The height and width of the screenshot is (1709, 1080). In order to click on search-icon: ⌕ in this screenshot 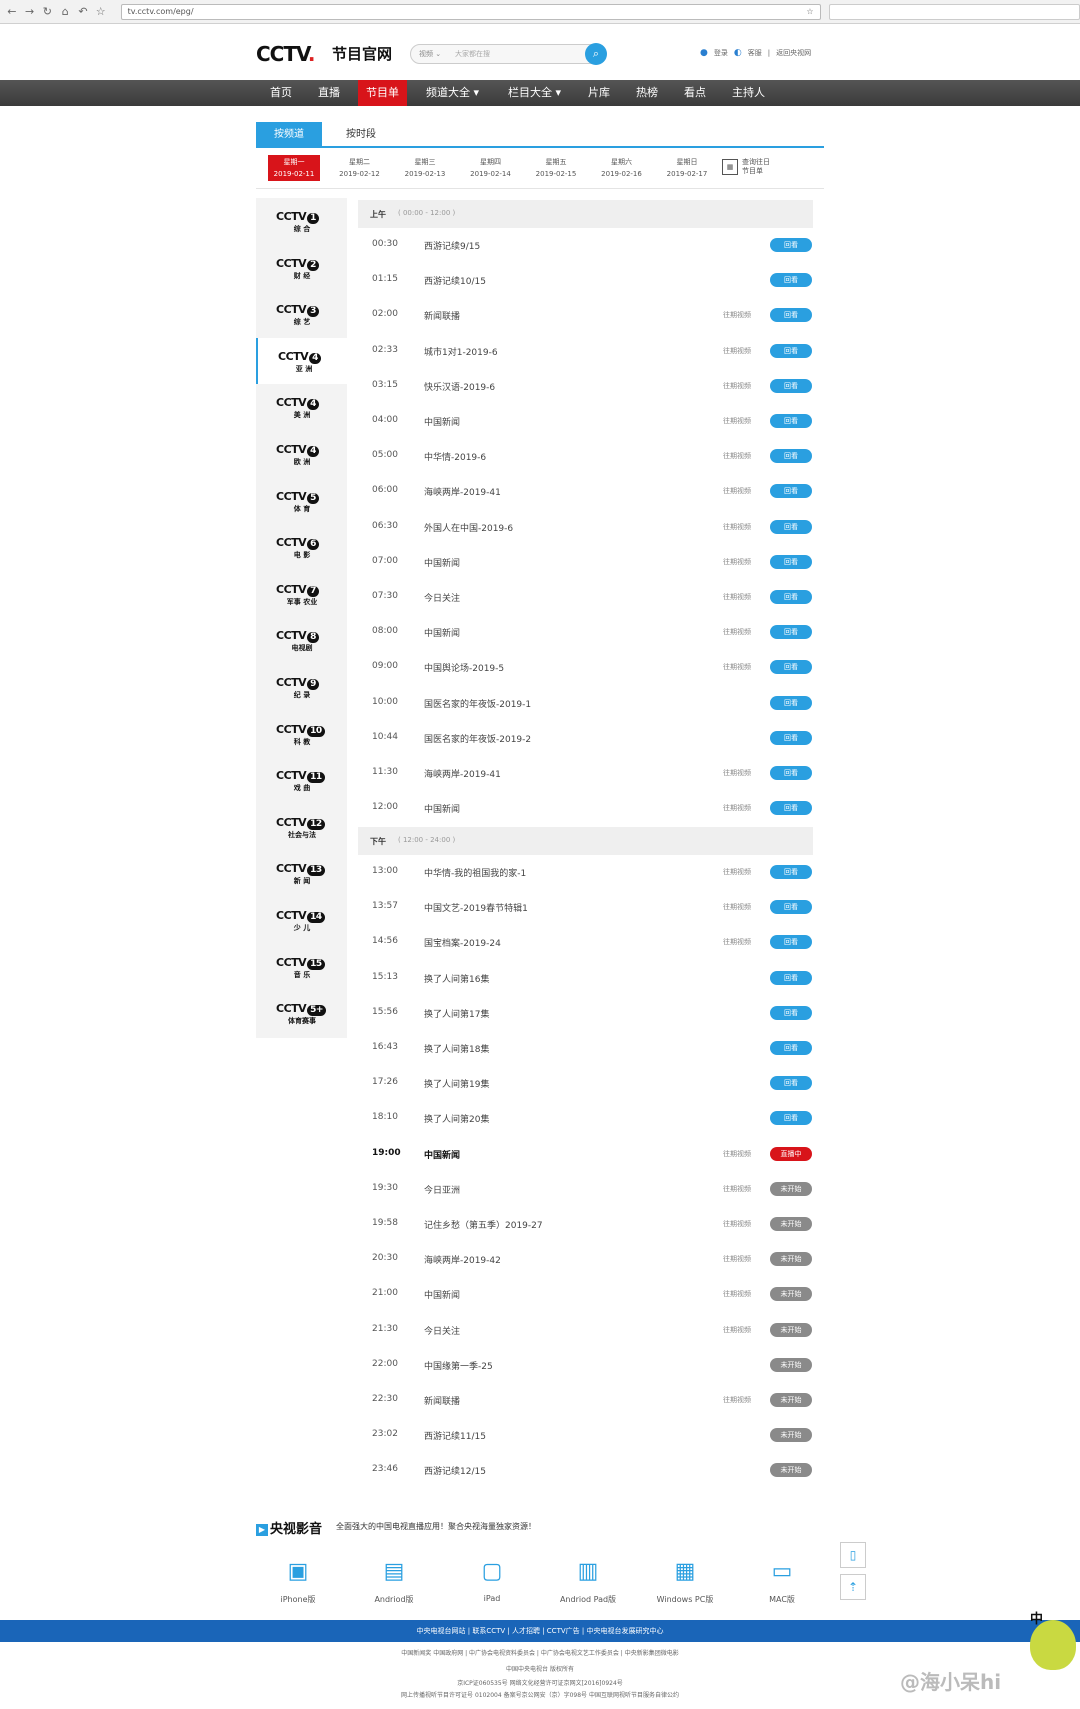, I will do `click(596, 54)`.